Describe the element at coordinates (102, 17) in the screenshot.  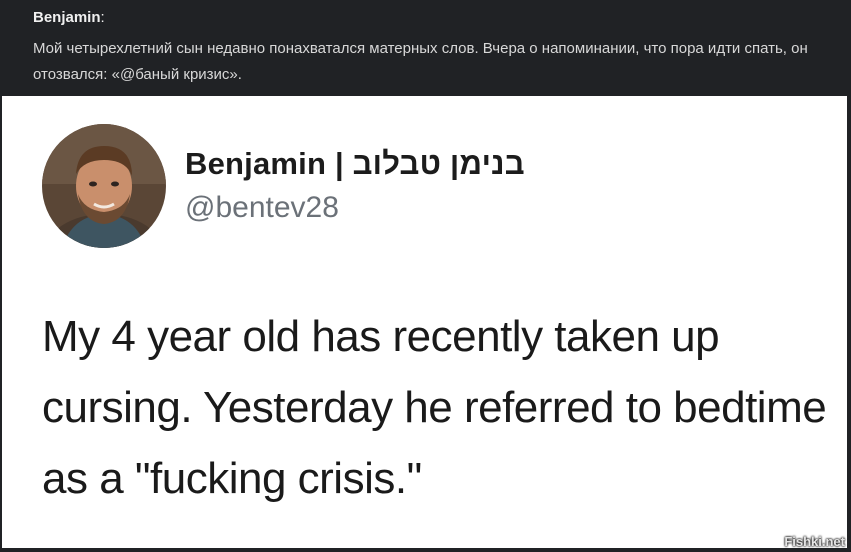
I see `caption-colon: :` at that location.